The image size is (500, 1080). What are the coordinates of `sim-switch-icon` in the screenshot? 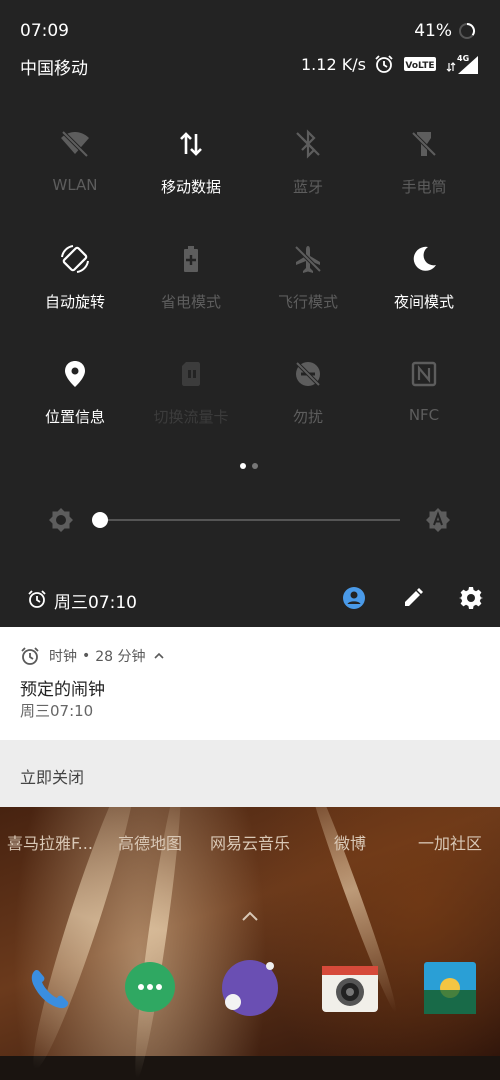 It's located at (191, 374).